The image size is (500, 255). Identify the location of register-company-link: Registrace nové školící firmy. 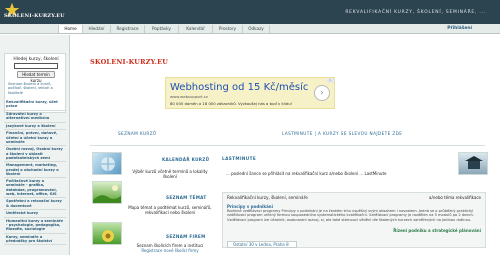
(170, 251).